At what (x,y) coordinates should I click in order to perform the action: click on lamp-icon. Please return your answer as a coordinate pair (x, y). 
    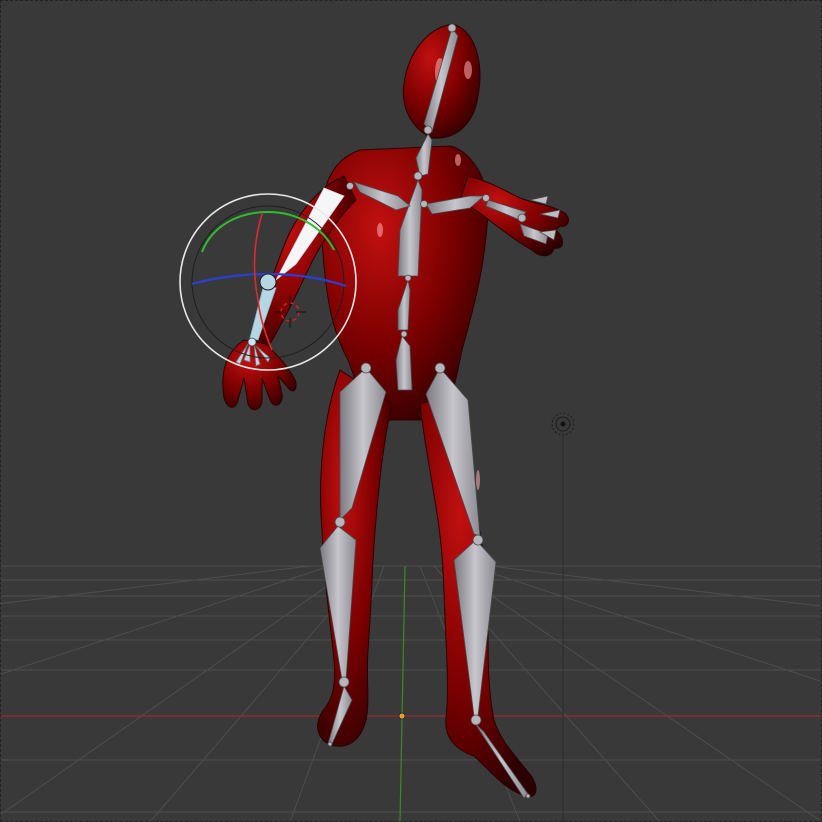
    Looking at the image, I should click on (563, 617).